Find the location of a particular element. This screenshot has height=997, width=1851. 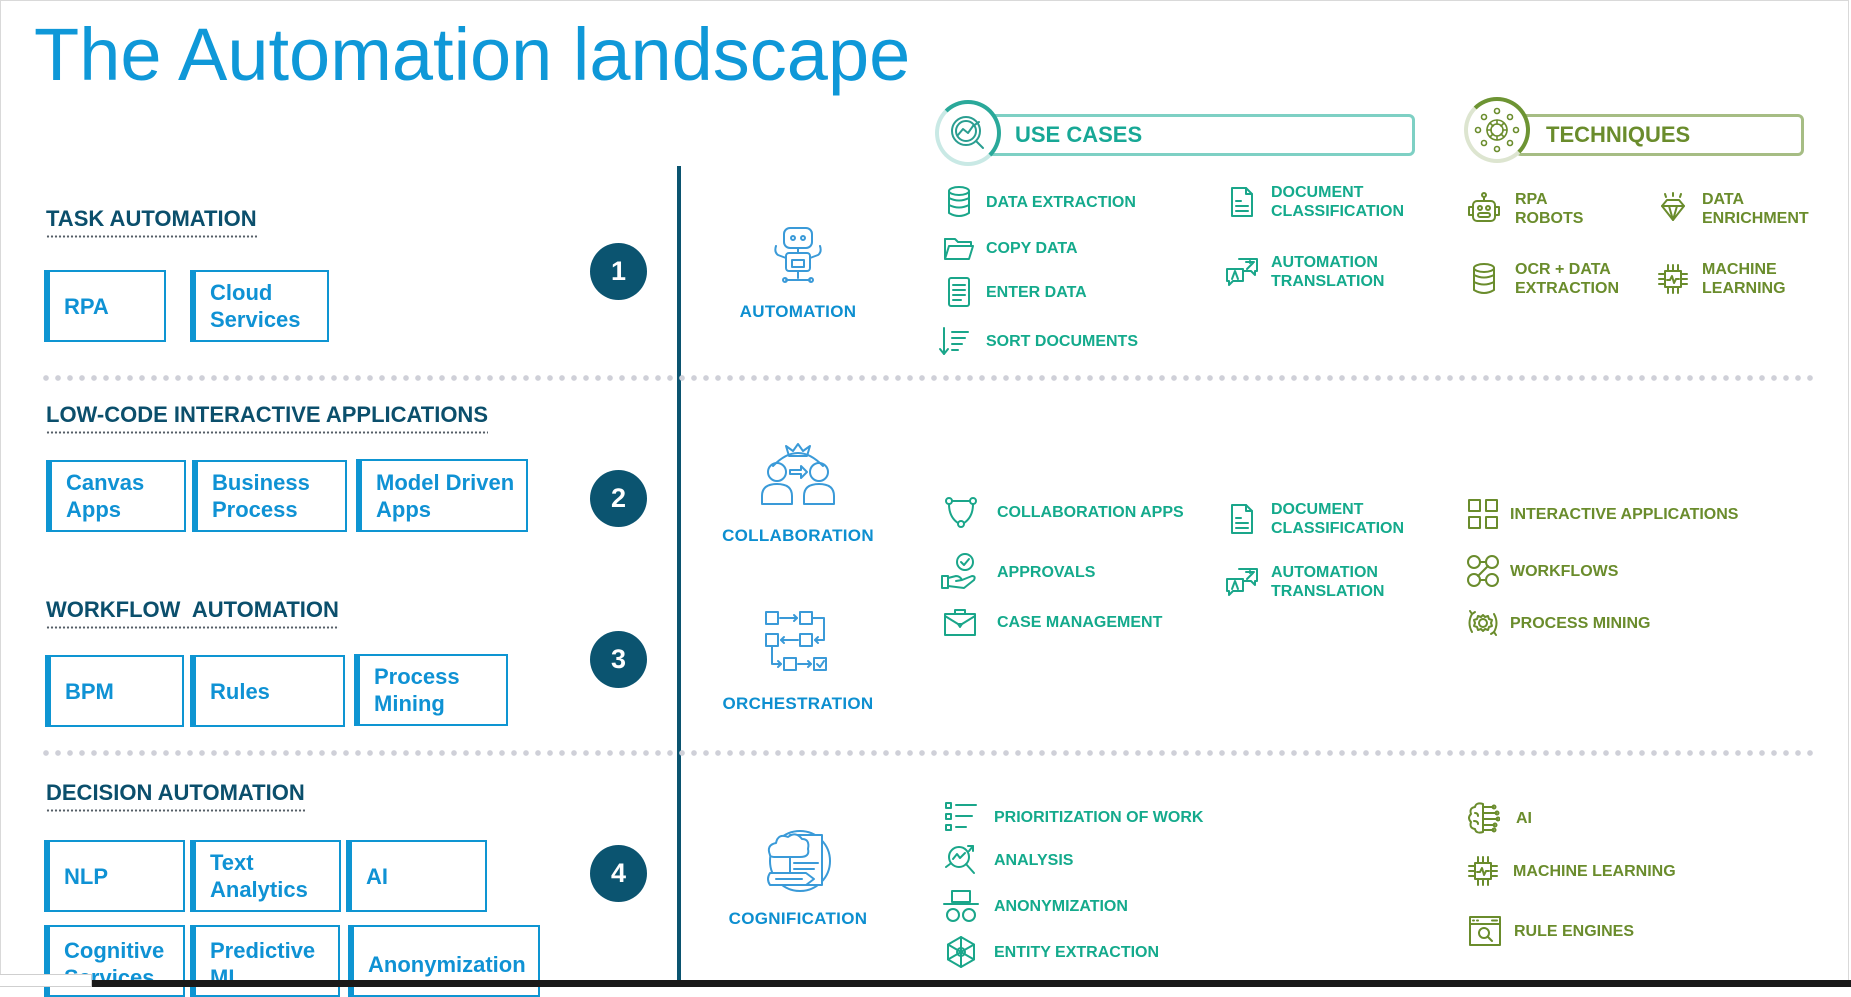

technique-label: DATA ENRICHMENT is located at coordinates (1755, 209).